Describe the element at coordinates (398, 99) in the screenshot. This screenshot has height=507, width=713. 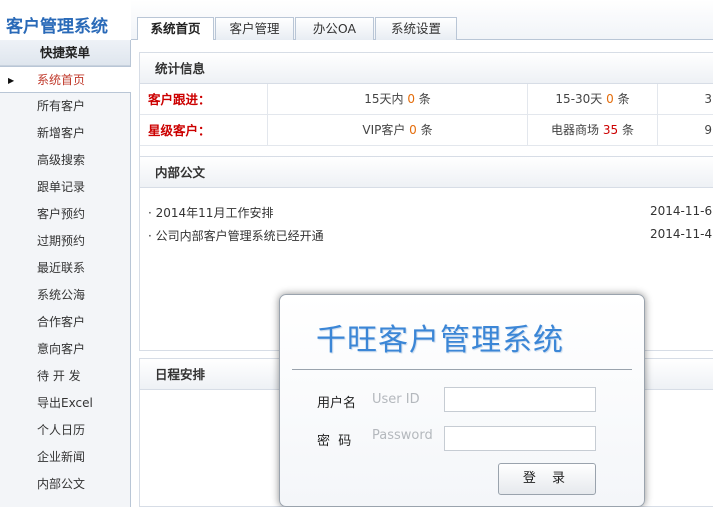
I see `stat-cell-15-days: 15天内 0 条` at that location.